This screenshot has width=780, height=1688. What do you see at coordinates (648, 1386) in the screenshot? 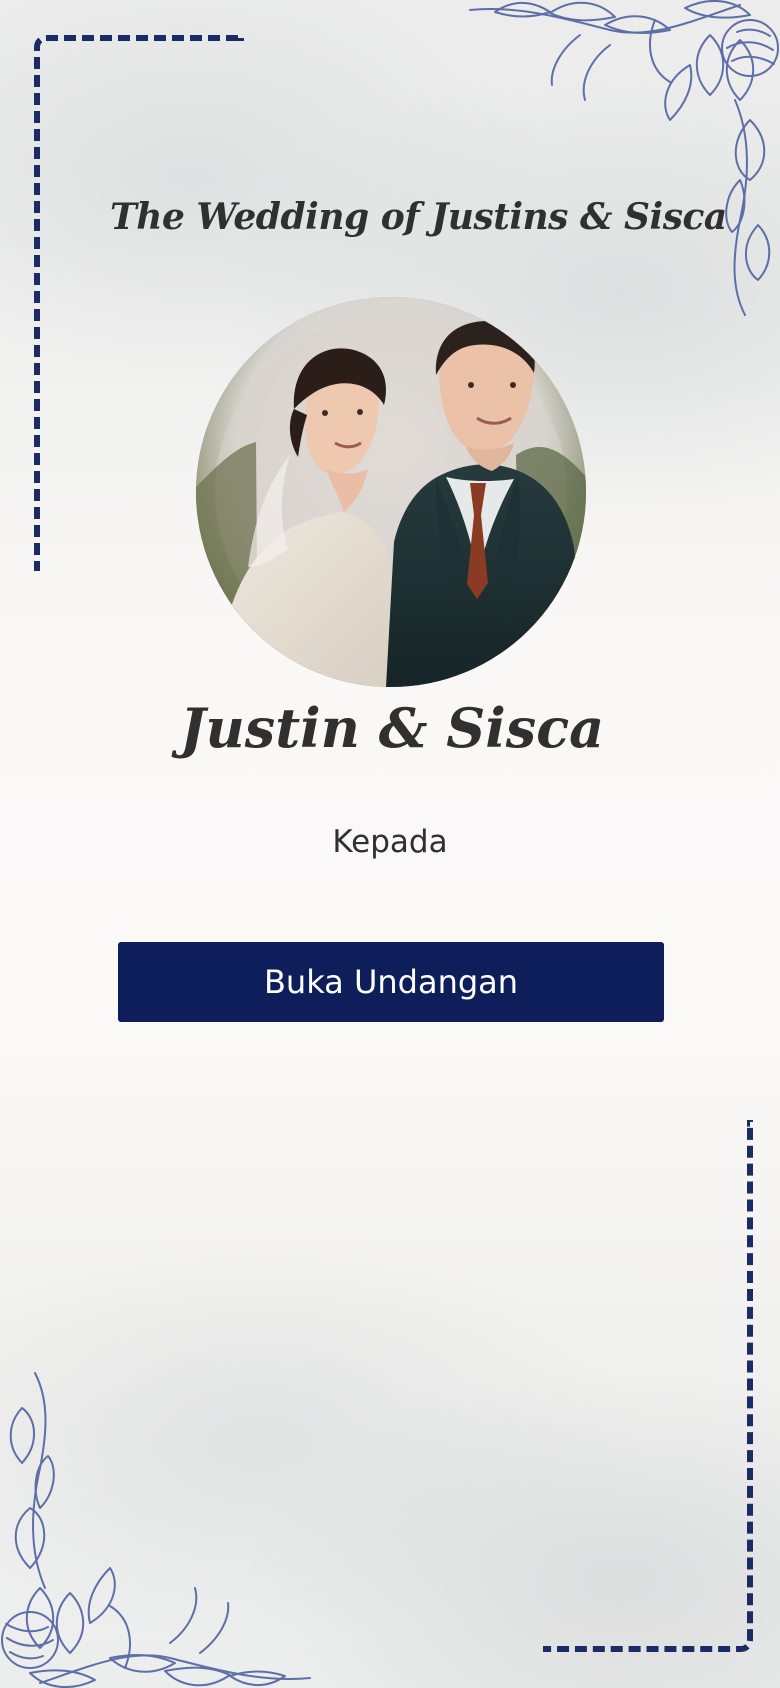
I see `dashed-frame-bottom-right` at bounding box center [648, 1386].